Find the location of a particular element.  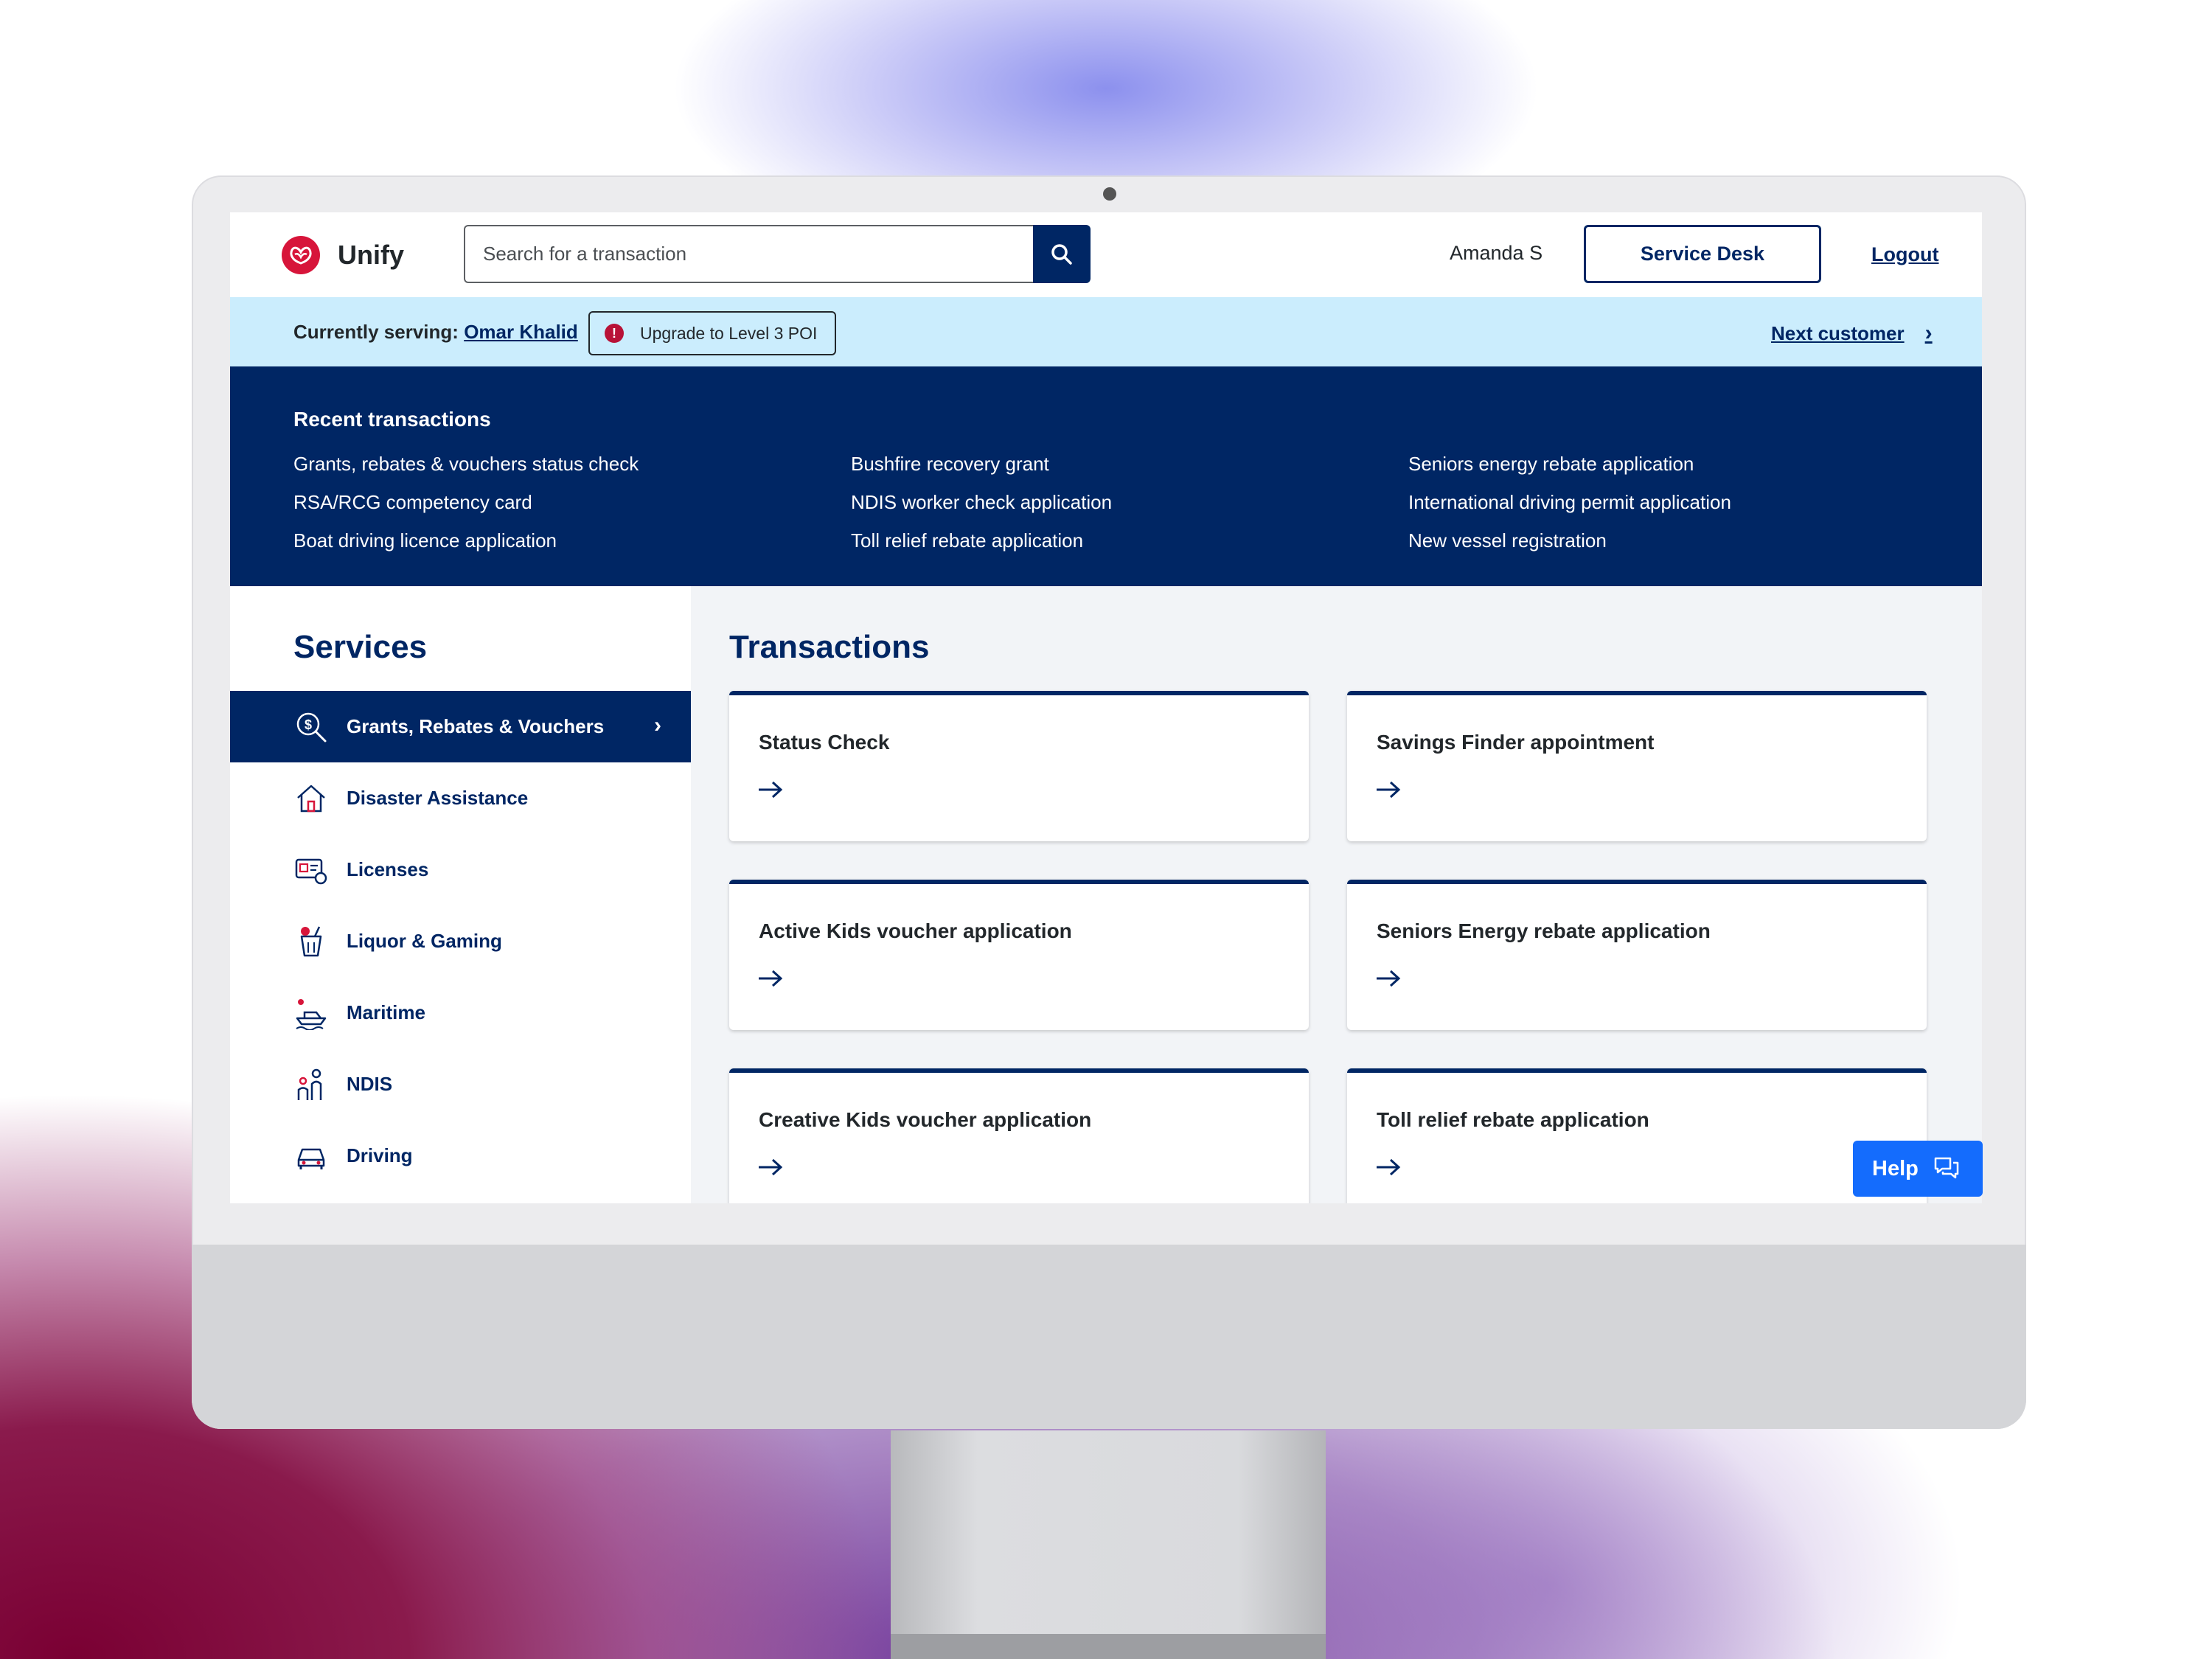

help-button: Help is located at coordinates (1918, 1169).